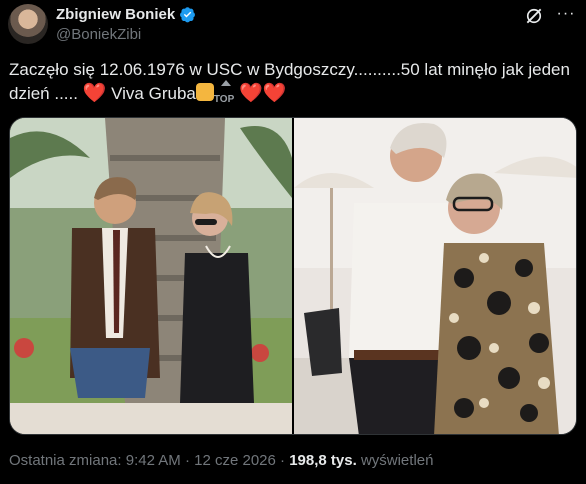  I want to click on top-arrow-icon: TOP, so click(224, 96).